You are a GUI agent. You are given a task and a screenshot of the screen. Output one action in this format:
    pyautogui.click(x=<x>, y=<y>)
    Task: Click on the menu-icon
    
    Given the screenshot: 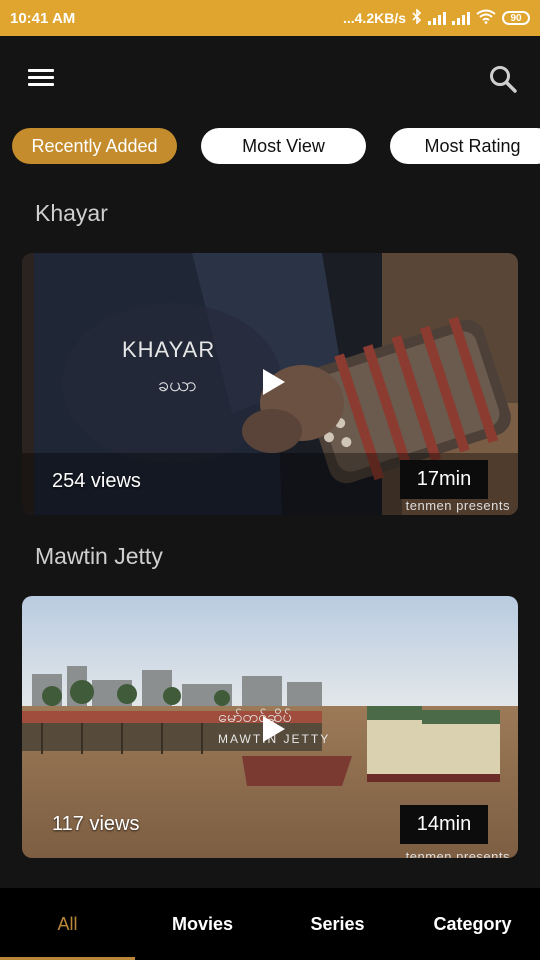 What is the action you would take?
    pyautogui.click(x=42, y=78)
    